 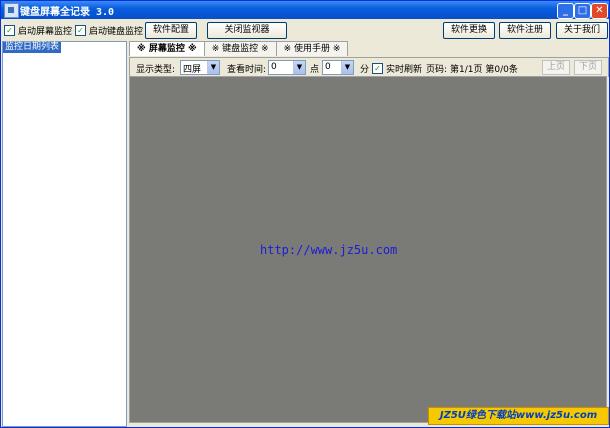 I want to click on minute-value: 0, so click(x=328, y=67).